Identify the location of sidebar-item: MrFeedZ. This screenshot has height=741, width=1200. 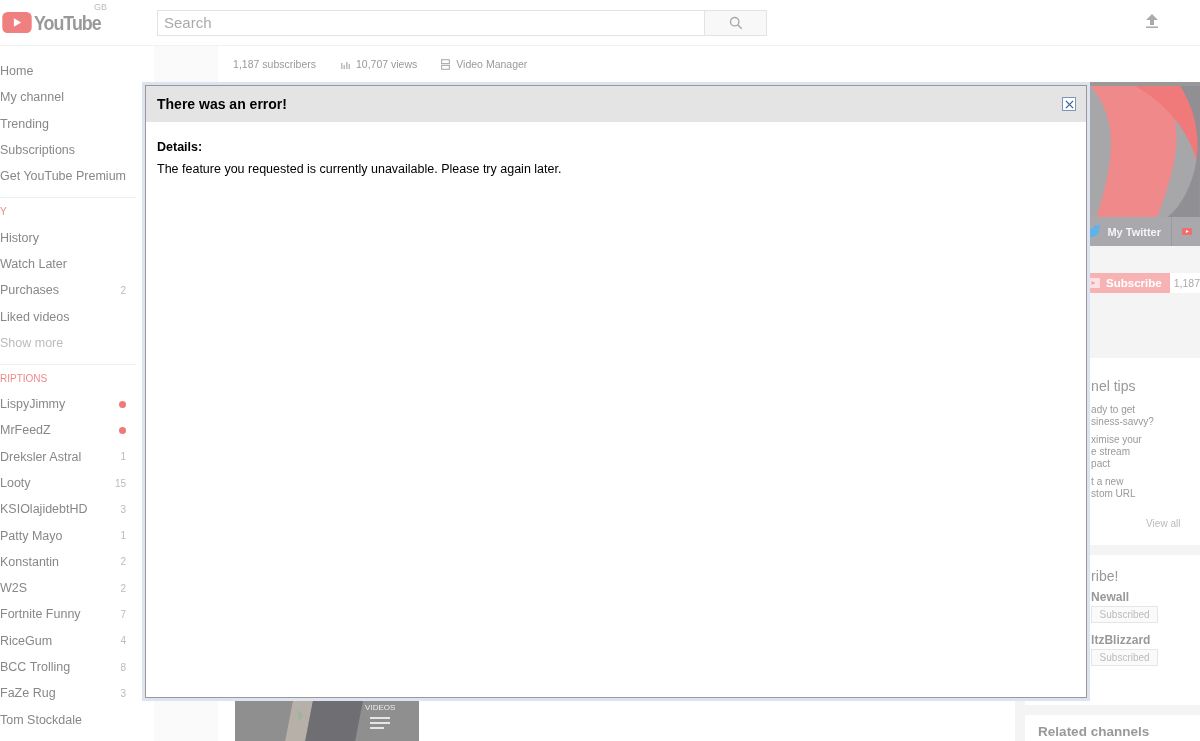
(77, 430).